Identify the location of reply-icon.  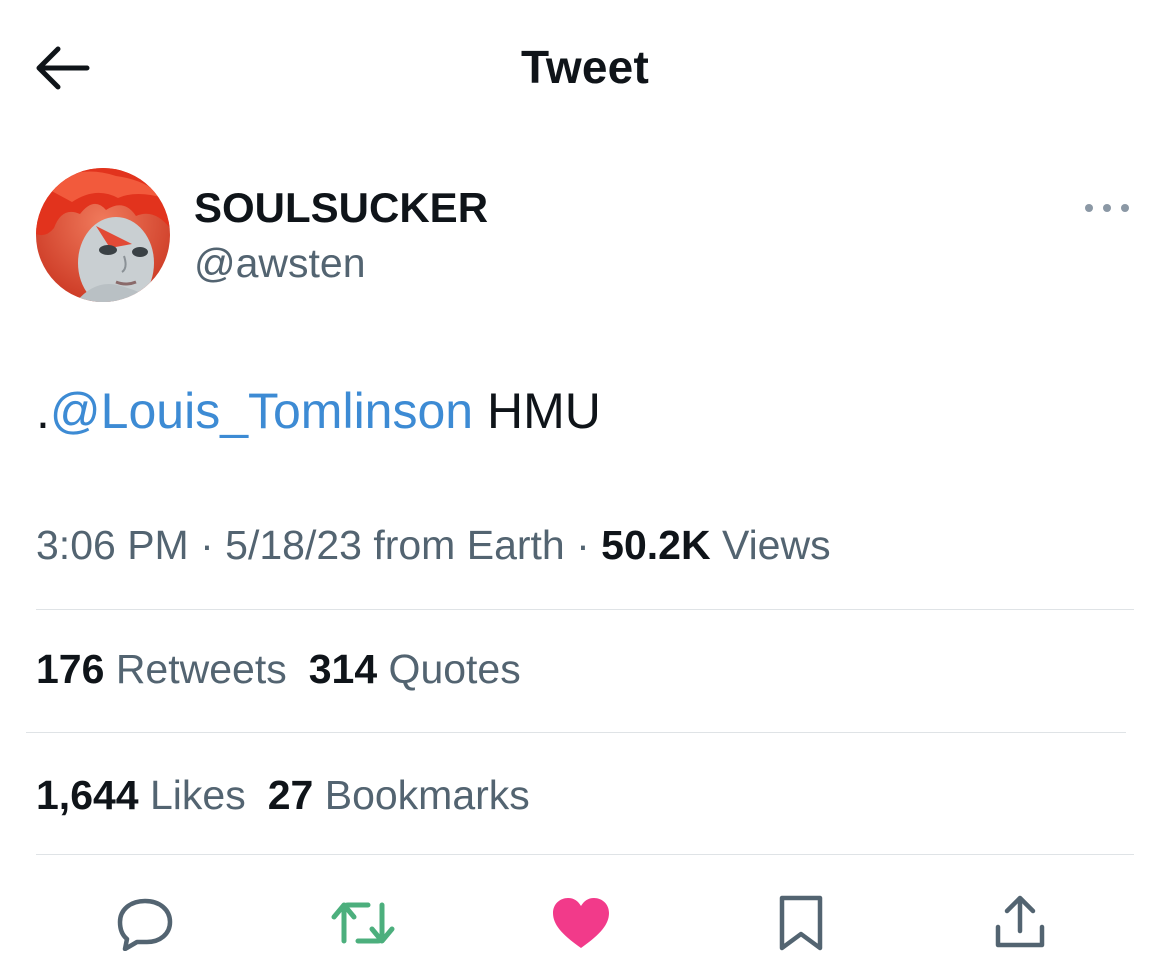
(145, 924).